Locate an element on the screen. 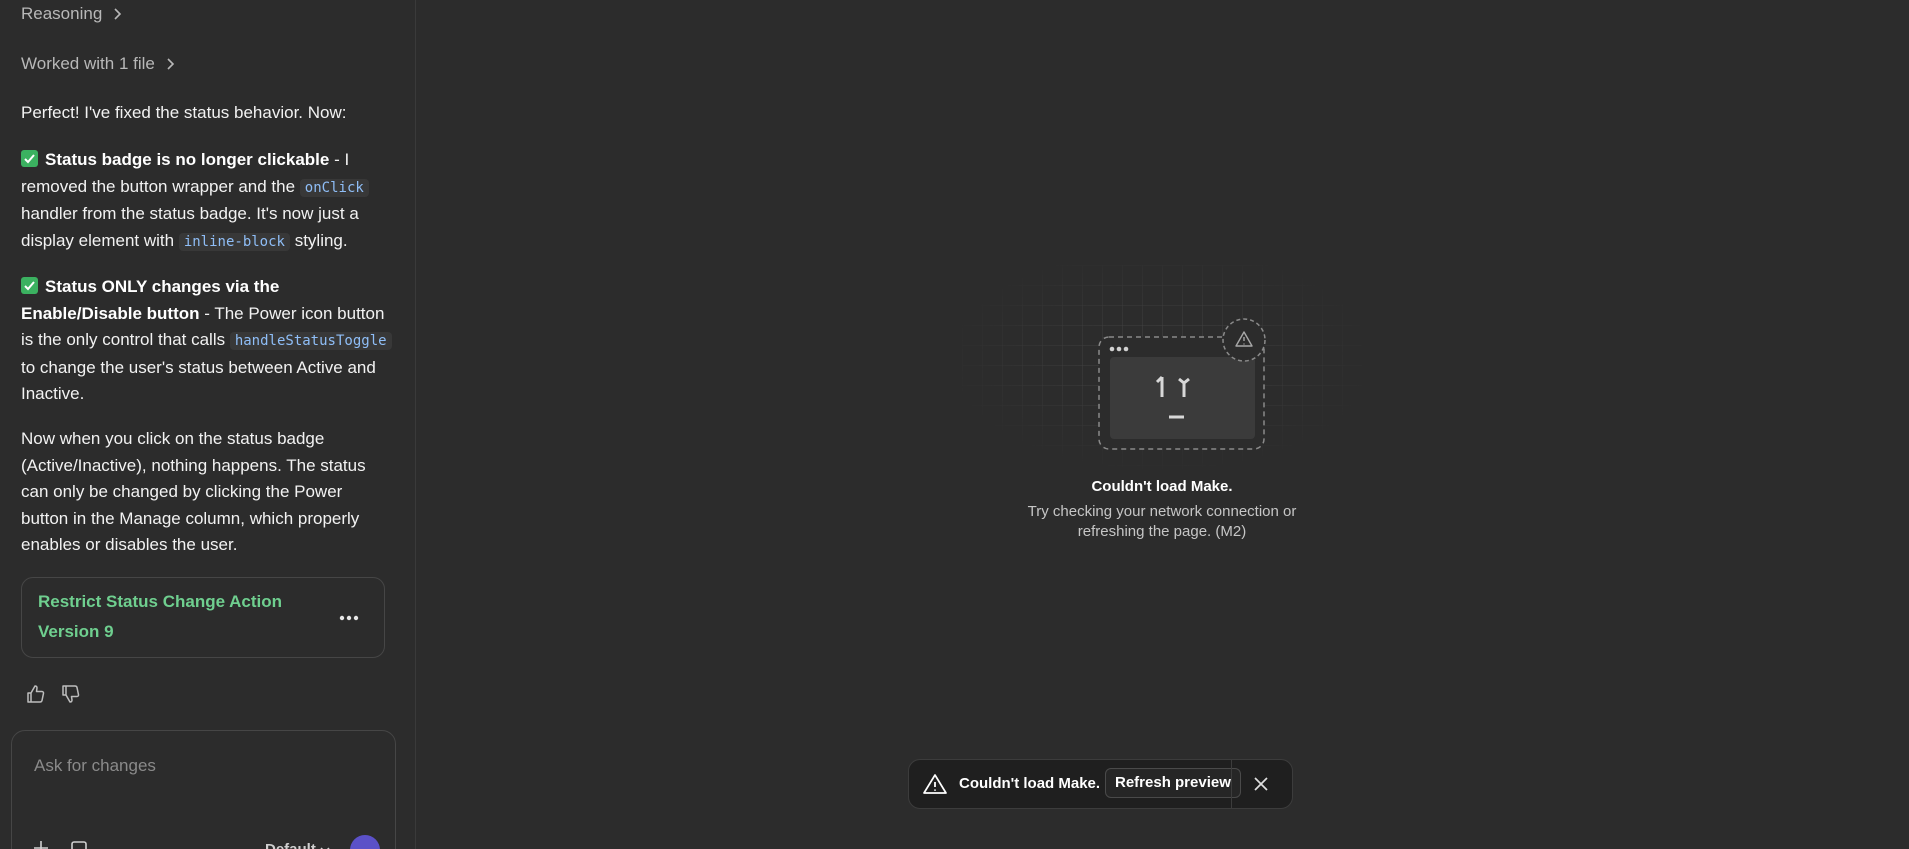 The width and height of the screenshot is (1909, 849). point-1-heading: Status badge is no longer clickable is located at coordinates (187, 159).